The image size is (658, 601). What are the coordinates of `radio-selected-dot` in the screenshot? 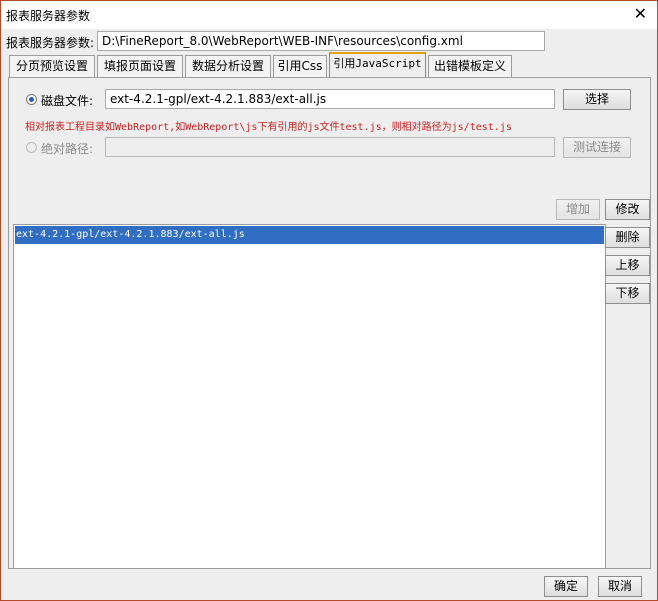 It's located at (31, 99).